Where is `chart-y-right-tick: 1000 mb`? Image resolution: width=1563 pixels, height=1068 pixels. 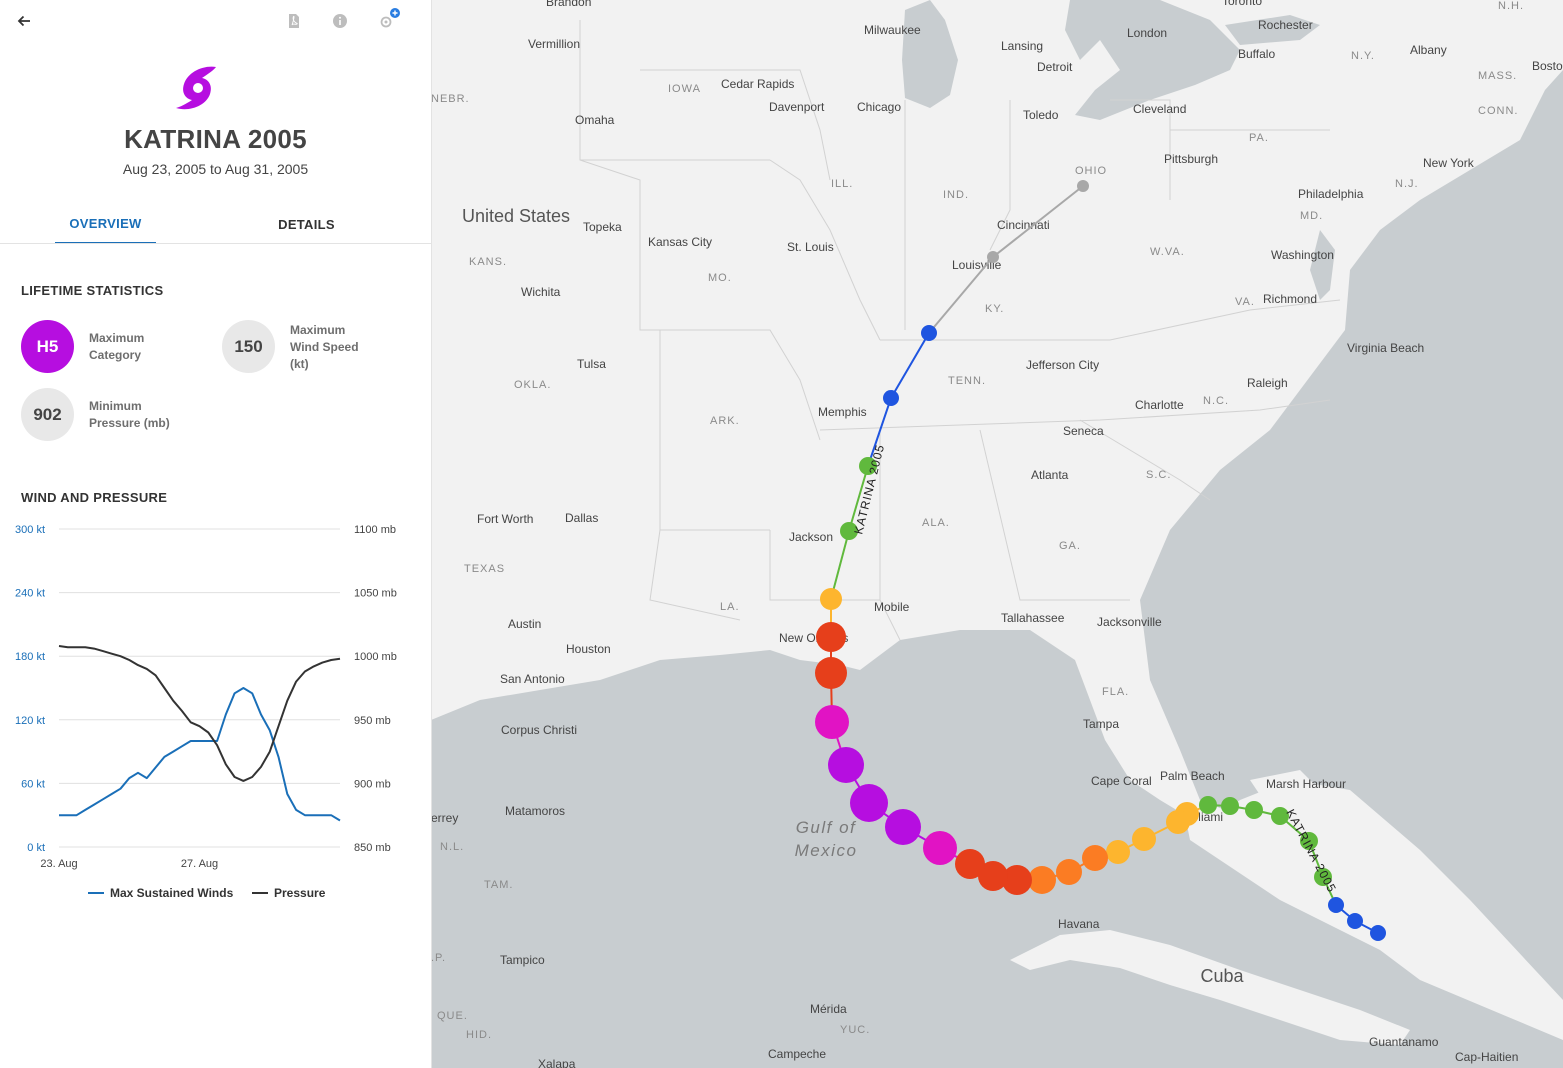
chart-y-right-tick: 1000 mb is located at coordinates (375, 657).